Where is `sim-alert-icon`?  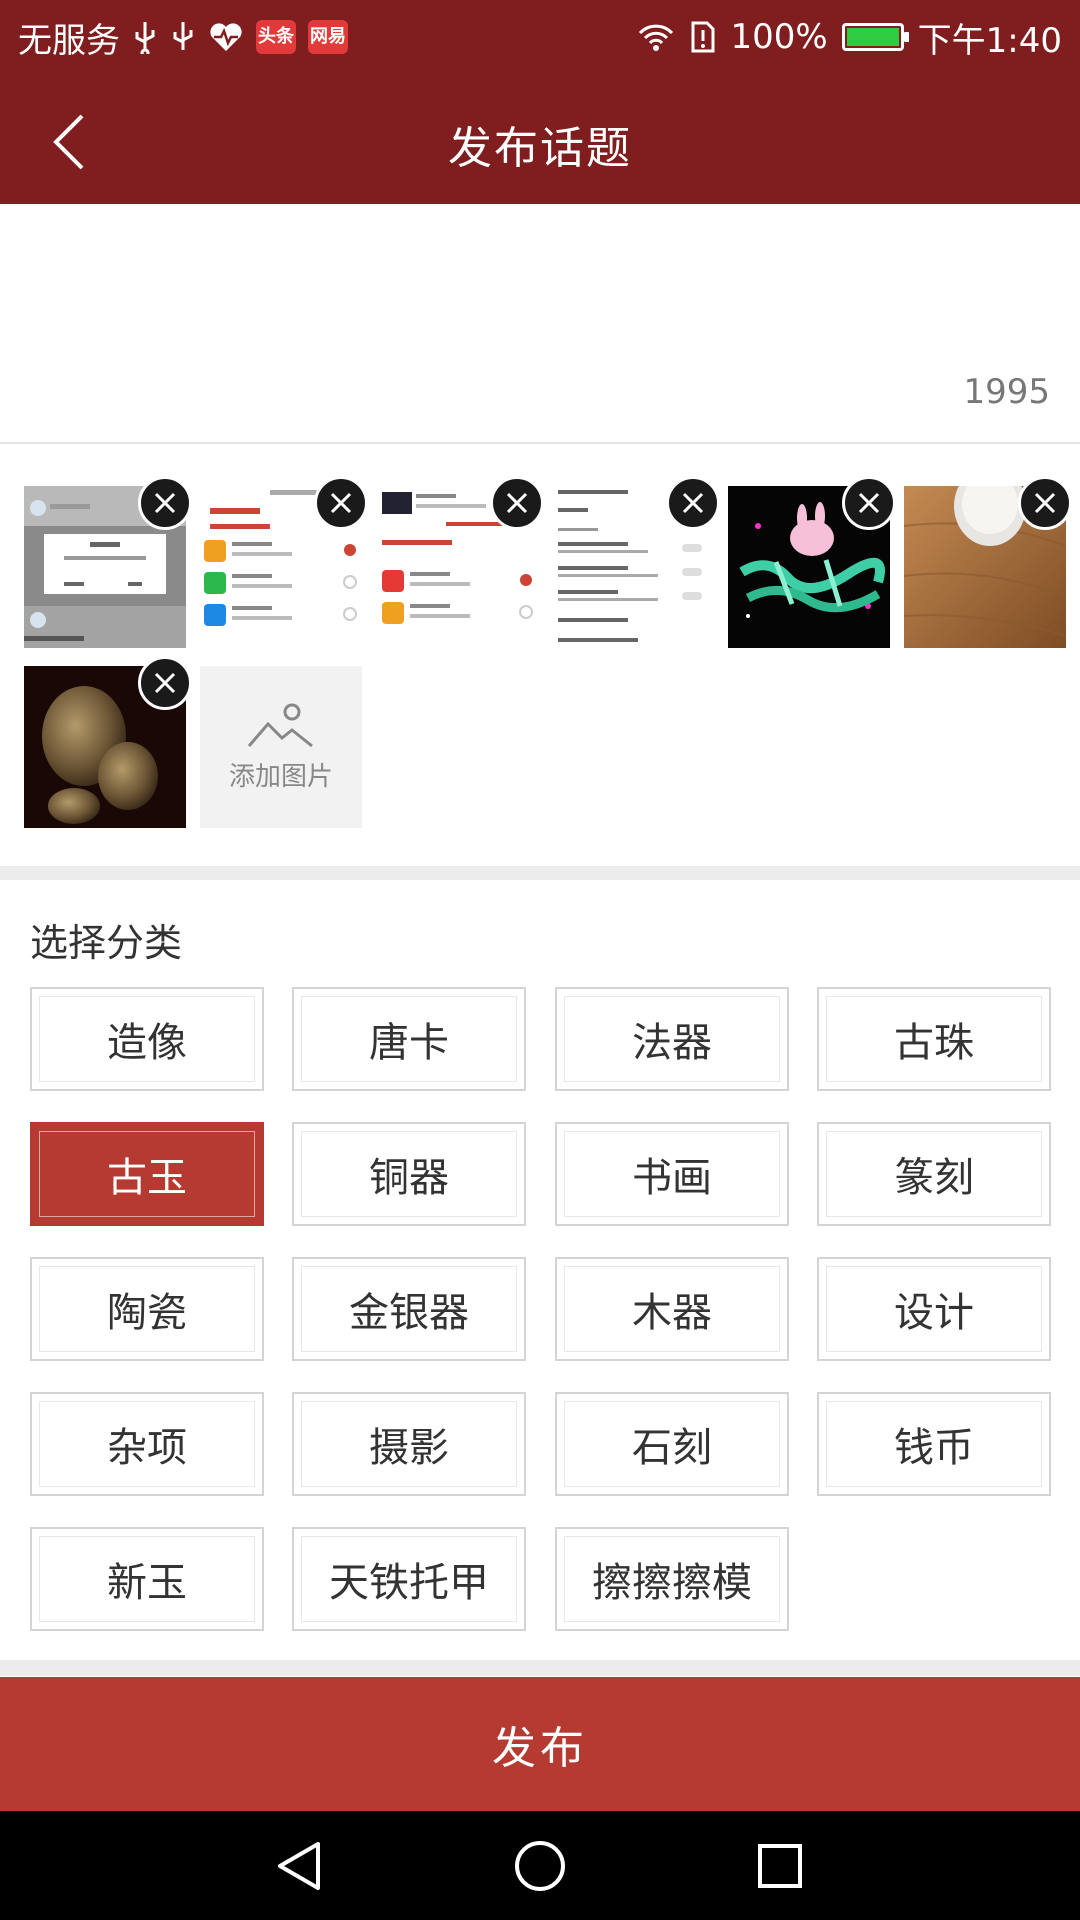 sim-alert-icon is located at coordinates (703, 37).